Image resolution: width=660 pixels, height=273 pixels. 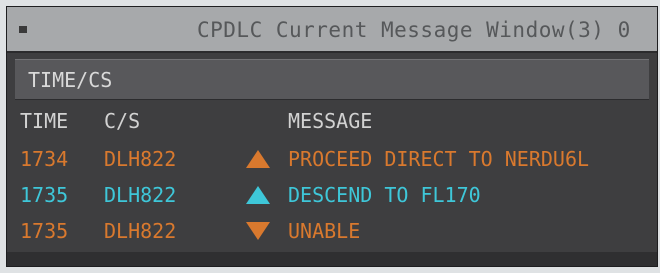 I want to click on column-headers: TIME C/S MESSAGE, so click(x=332, y=122).